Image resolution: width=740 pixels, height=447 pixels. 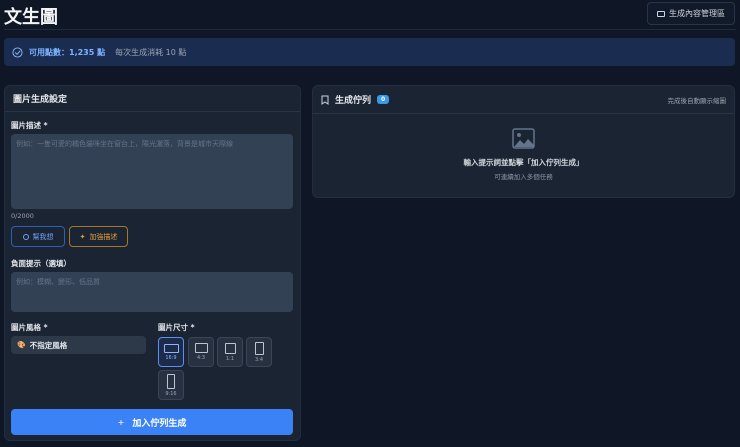 I want to click on content-manager-button: 生成內容管理區, so click(x=691, y=13).